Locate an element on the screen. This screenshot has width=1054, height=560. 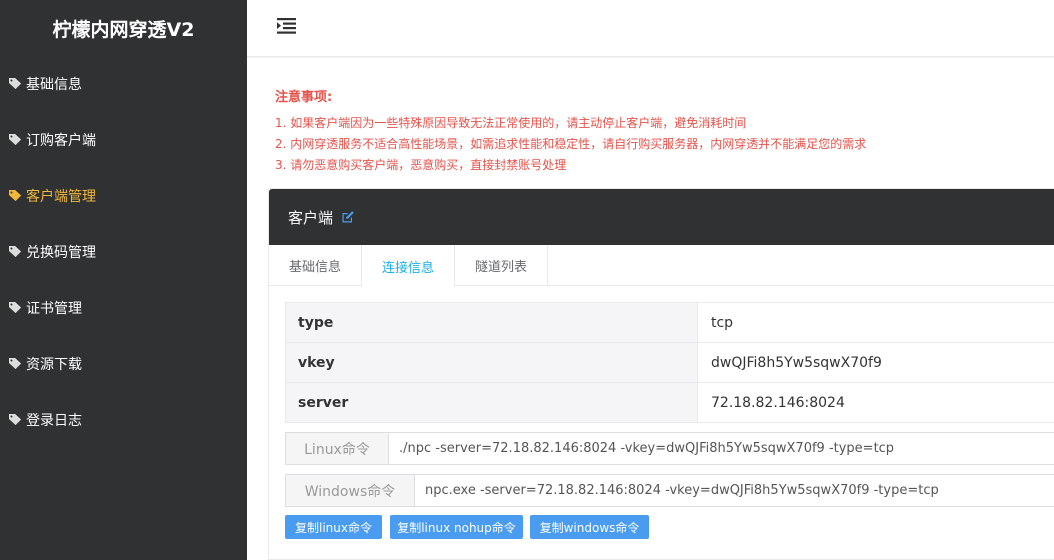
copy-windows-command-button: 复制windows命令 is located at coordinates (589, 527).